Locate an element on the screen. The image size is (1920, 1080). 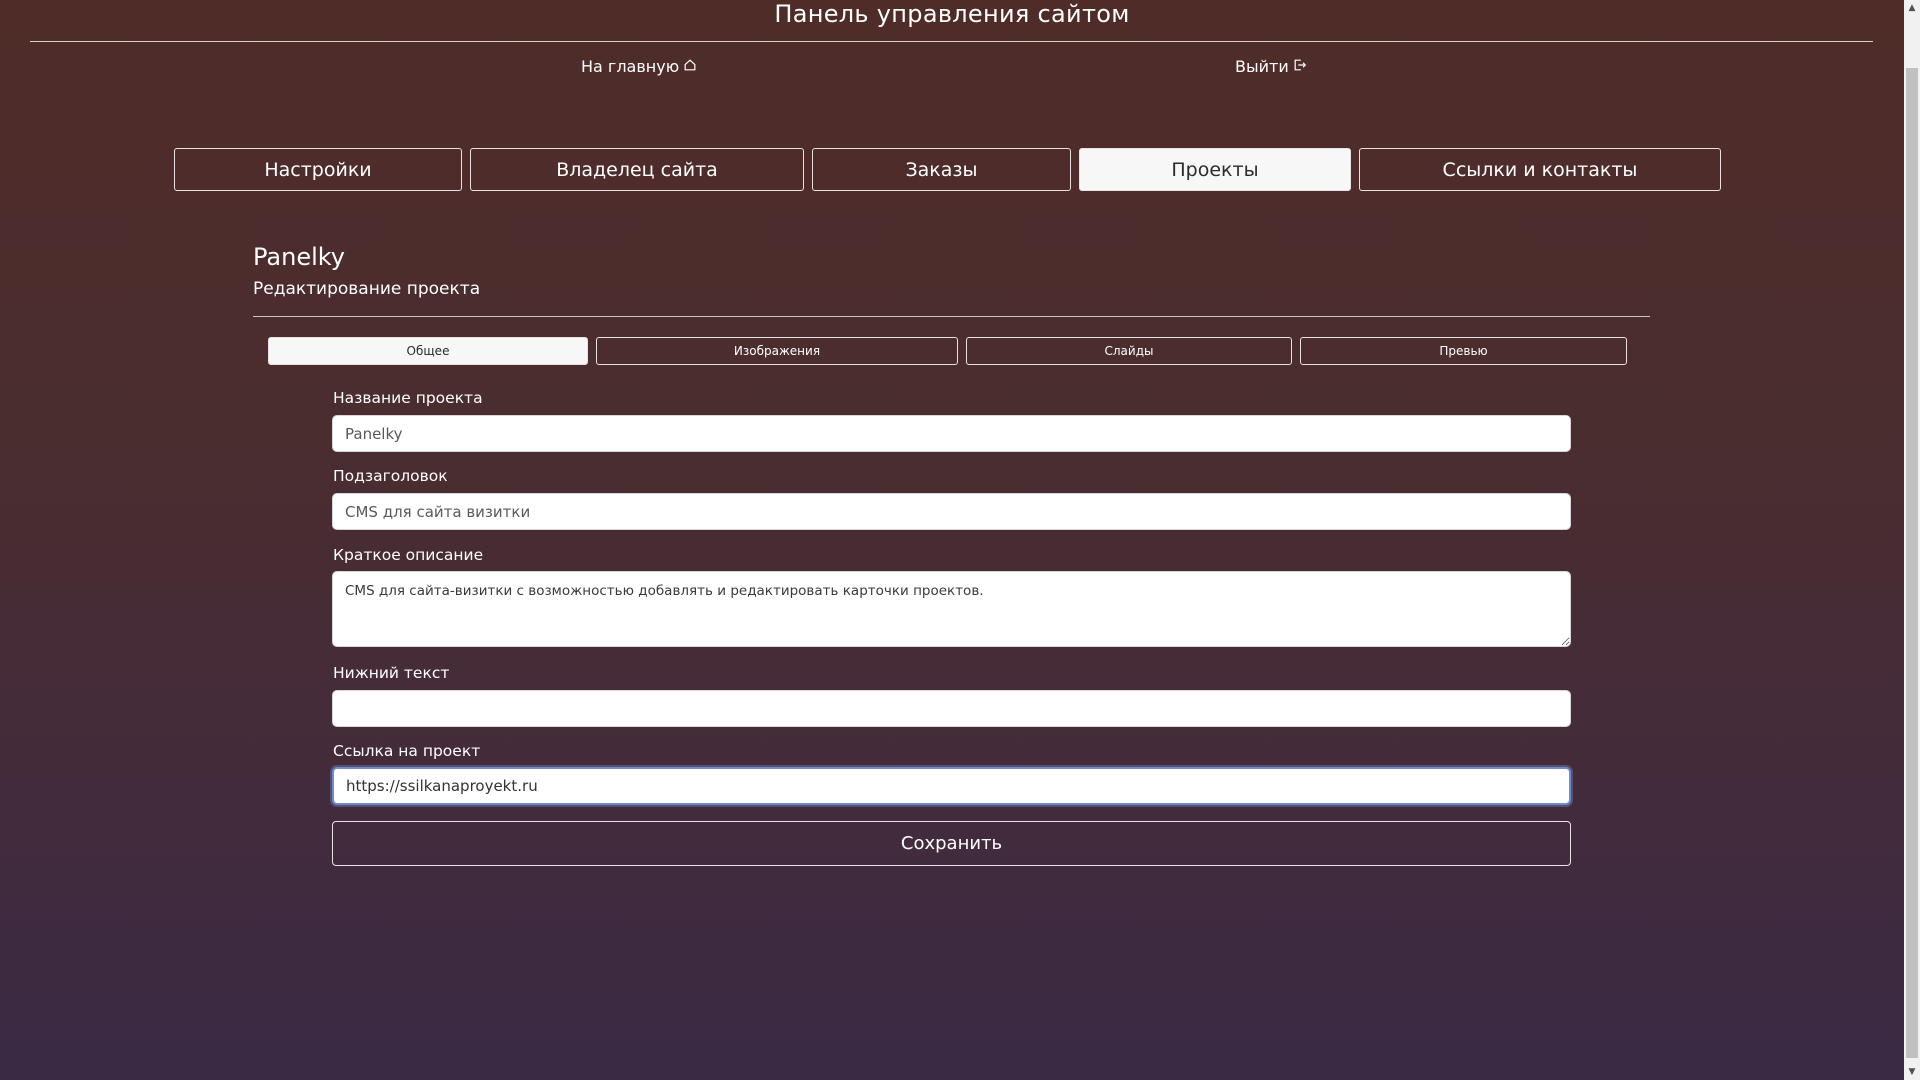
logout-link: Выйти is located at coordinates (1271, 67).